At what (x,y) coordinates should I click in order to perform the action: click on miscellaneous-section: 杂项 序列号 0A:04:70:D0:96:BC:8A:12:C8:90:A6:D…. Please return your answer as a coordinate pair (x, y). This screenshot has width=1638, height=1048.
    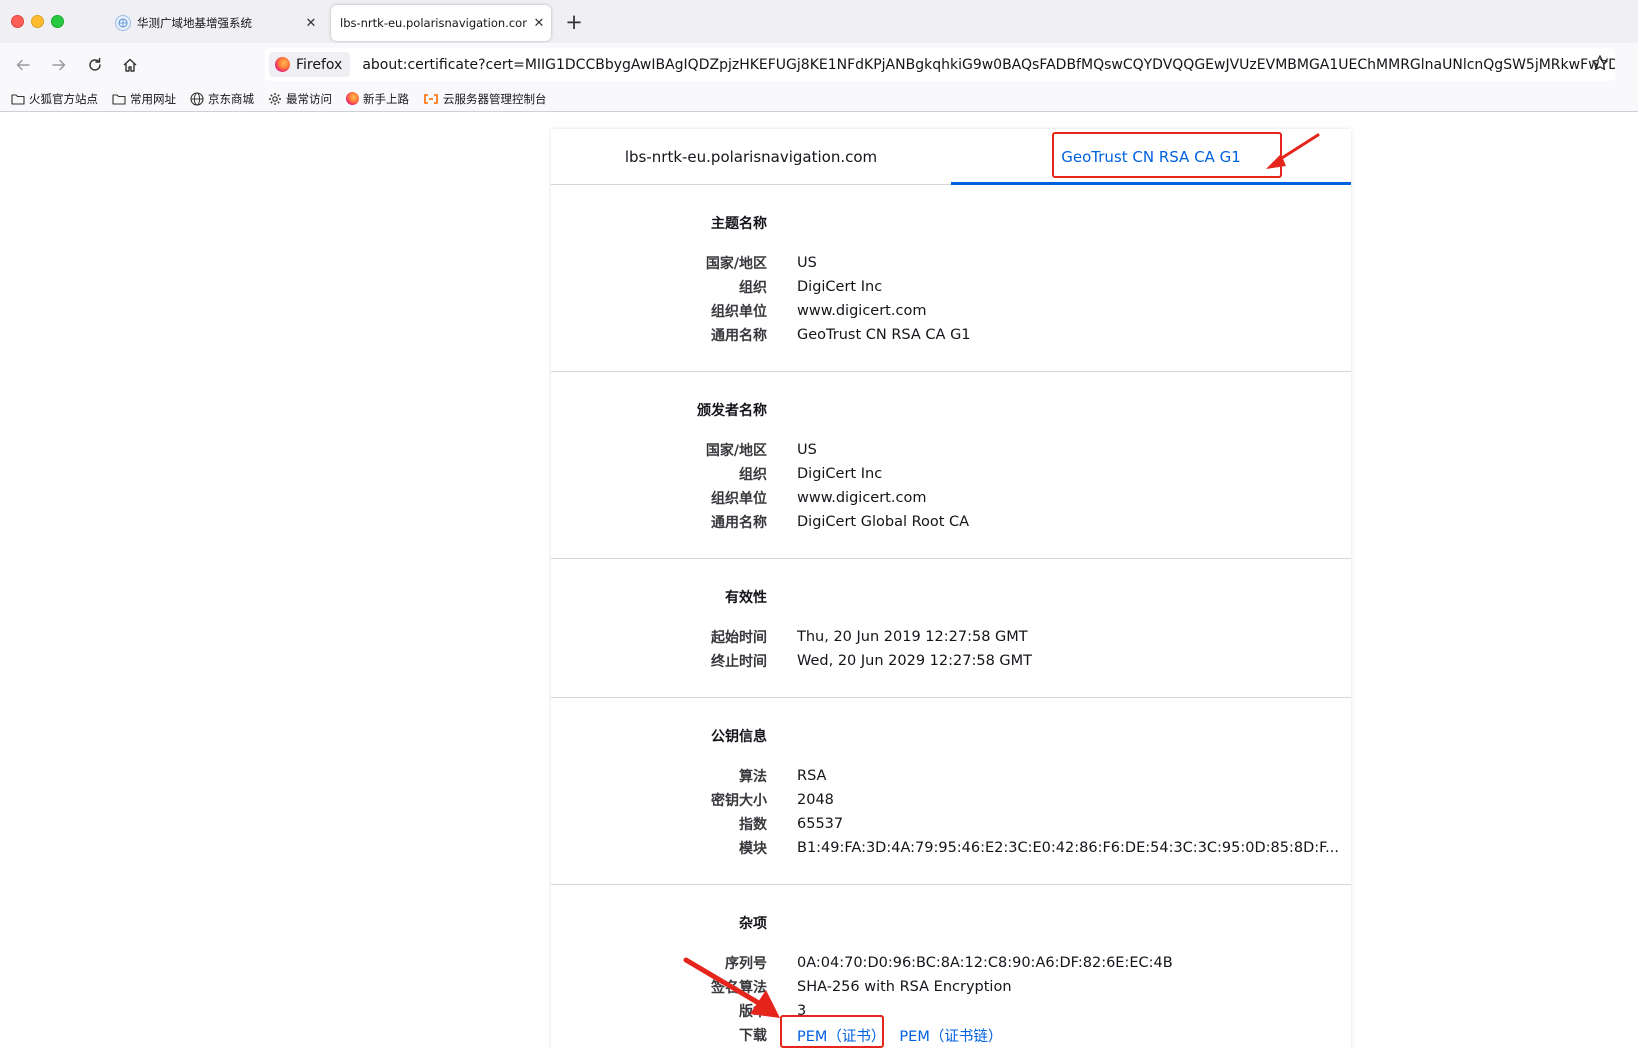
    Looking at the image, I should click on (951, 966).